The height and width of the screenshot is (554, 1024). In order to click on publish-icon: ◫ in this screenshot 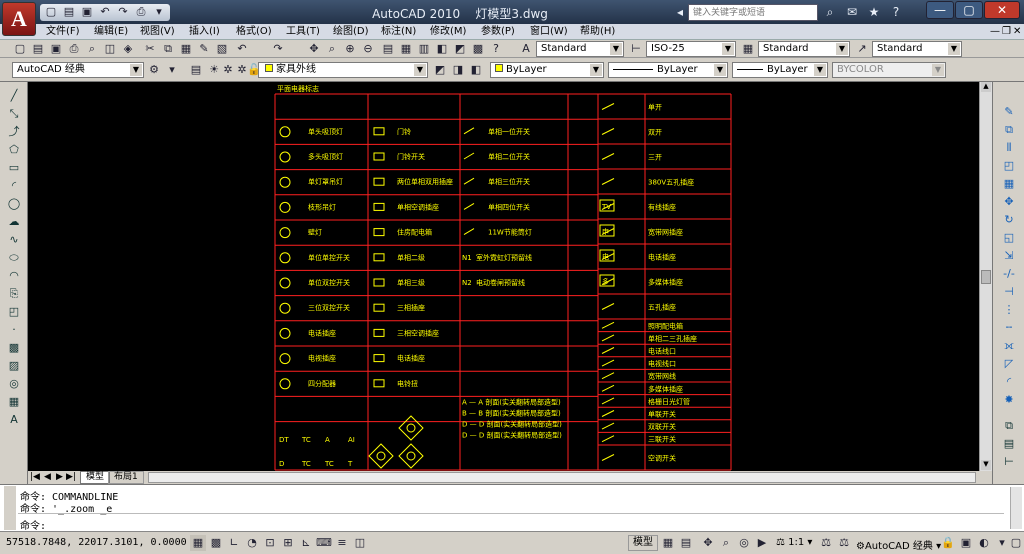, I will do `click(110, 49)`.